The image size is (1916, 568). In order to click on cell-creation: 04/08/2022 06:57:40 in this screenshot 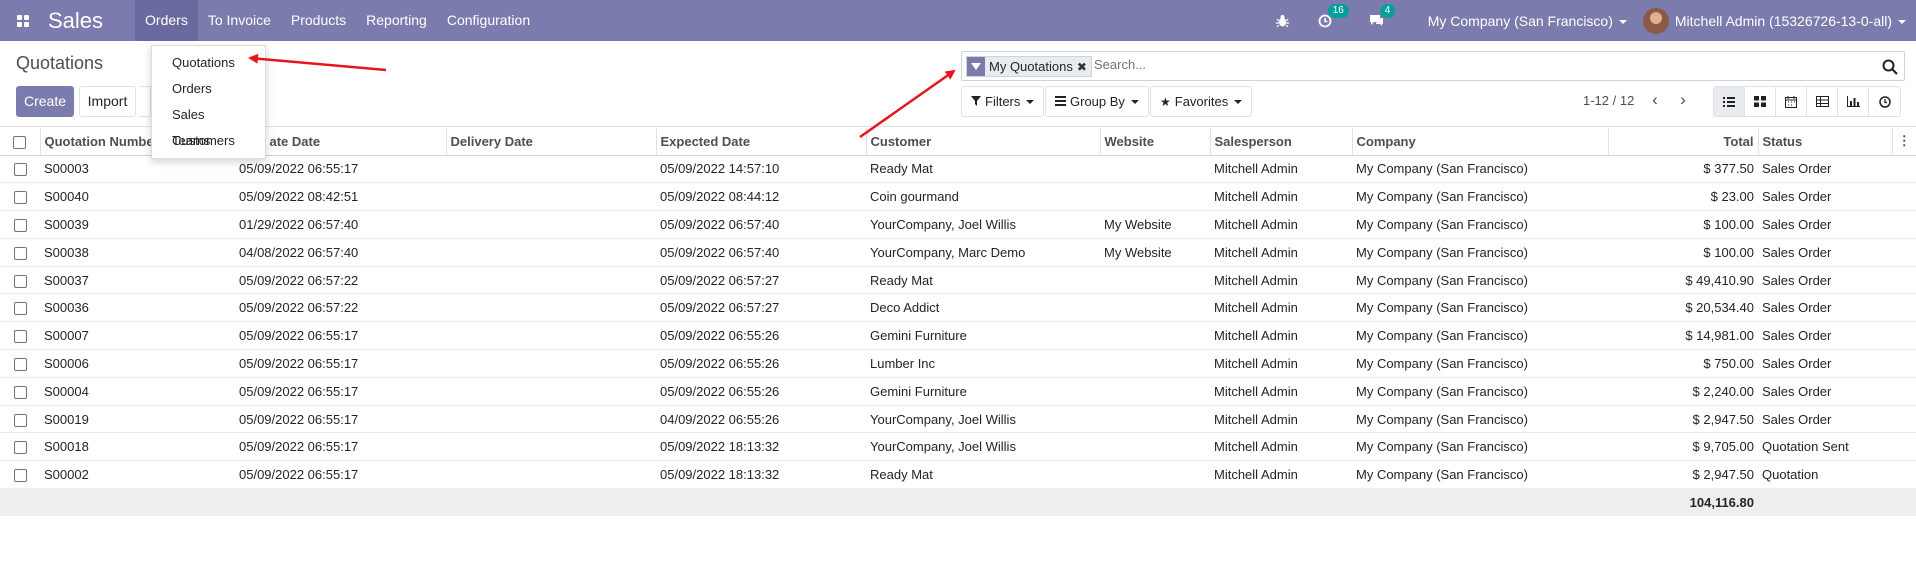, I will do `click(340, 252)`.